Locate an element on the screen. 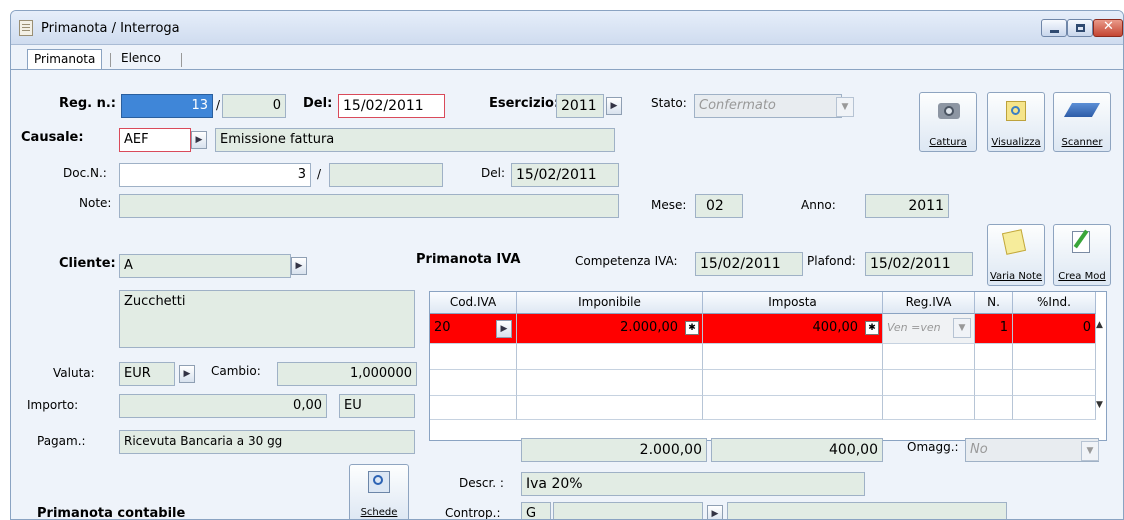 This screenshot has width=1124, height=520. maximize-button is located at coordinates (1080, 28).